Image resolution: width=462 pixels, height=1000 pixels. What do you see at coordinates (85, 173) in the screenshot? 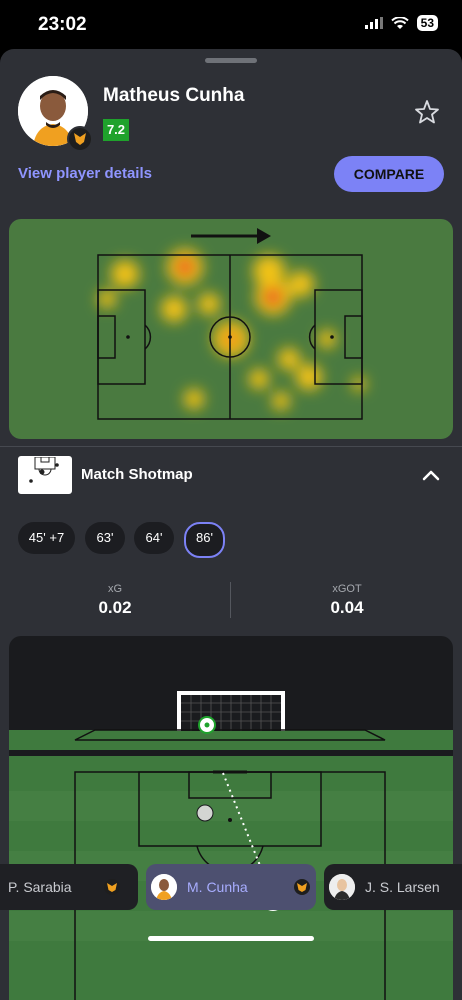
I see `view-player-details-link: View player details` at bounding box center [85, 173].